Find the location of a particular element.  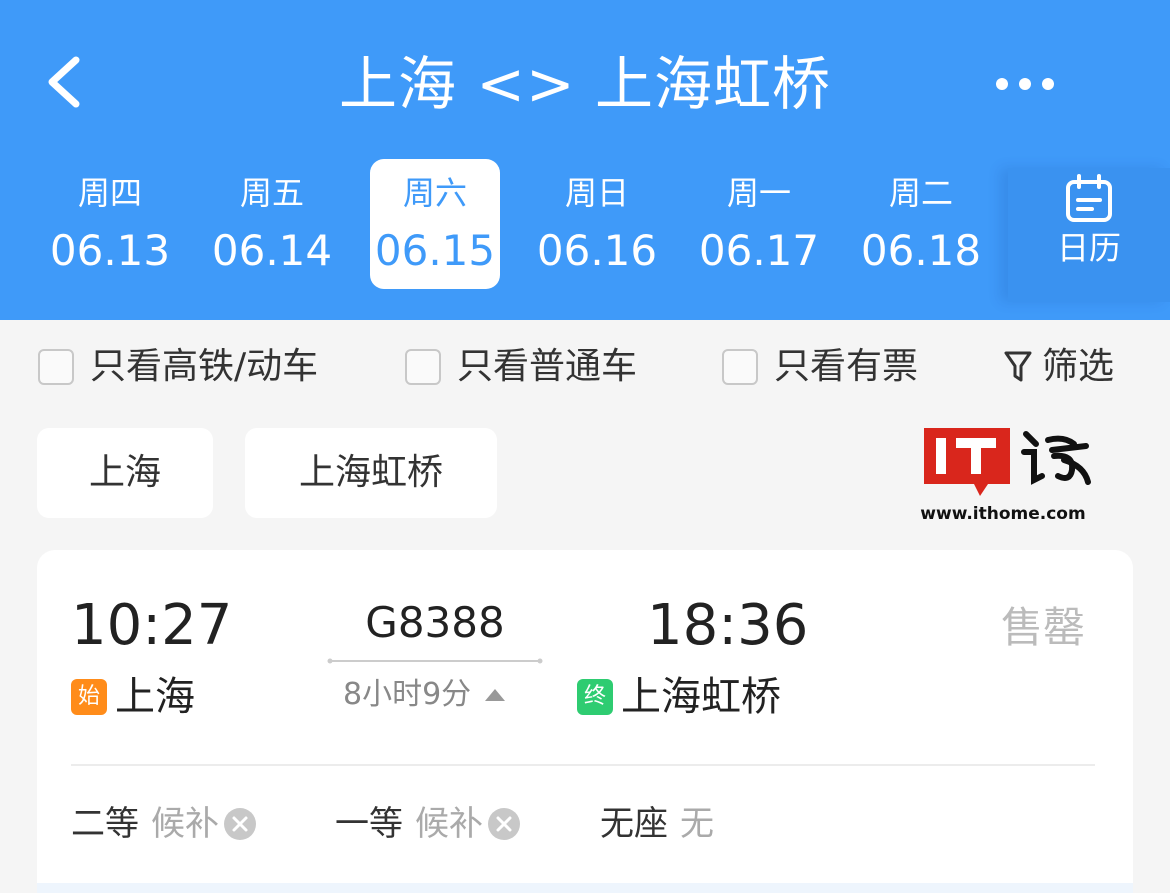

duration-toggle: 8小时9分 is located at coordinates (425, 695).